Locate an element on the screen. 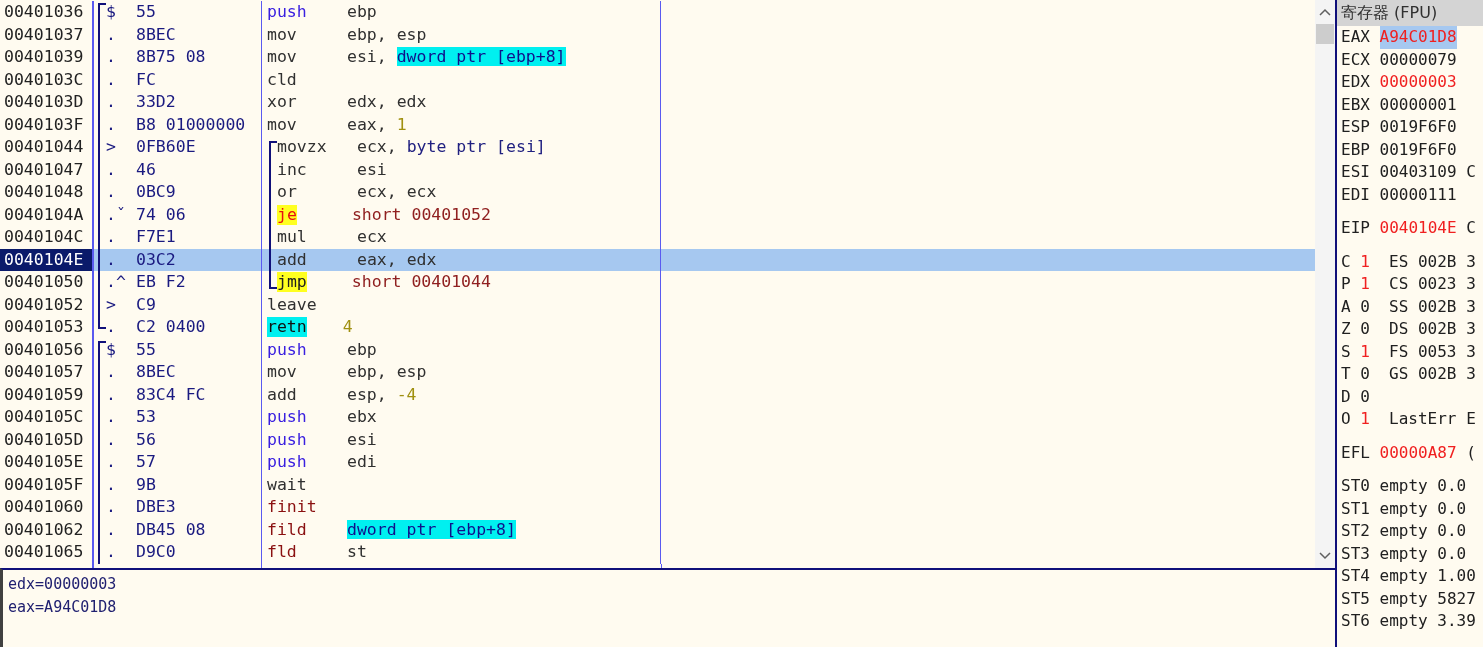 The height and width of the screenshot is (647, 1483). operands: edx, edx is located at coordinates (387, 102).